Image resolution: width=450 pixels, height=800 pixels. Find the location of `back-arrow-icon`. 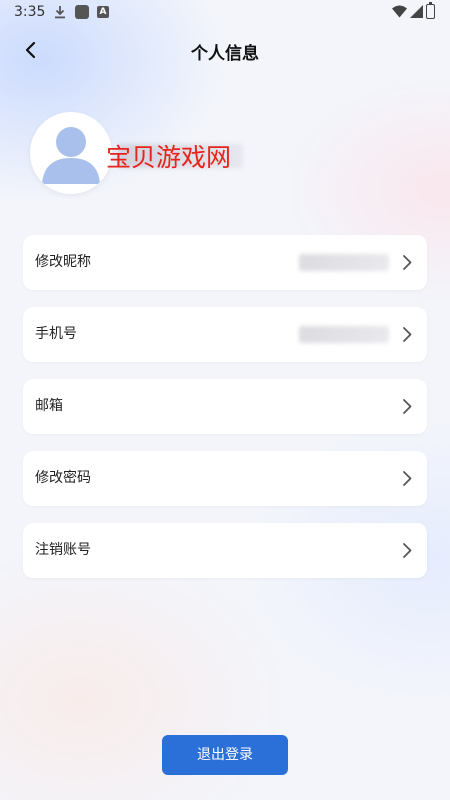

back-arrow-icon is located at coordinates (30, 50).